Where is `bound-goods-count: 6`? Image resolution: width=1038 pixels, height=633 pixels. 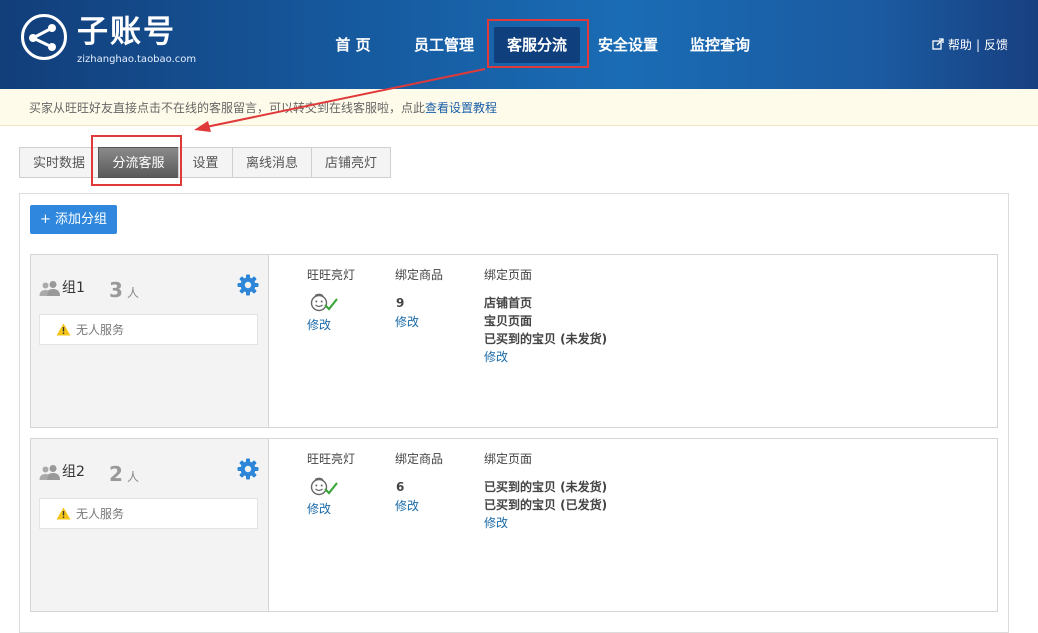
bound-goods-count: 6 is located at coordinates (400, 487).